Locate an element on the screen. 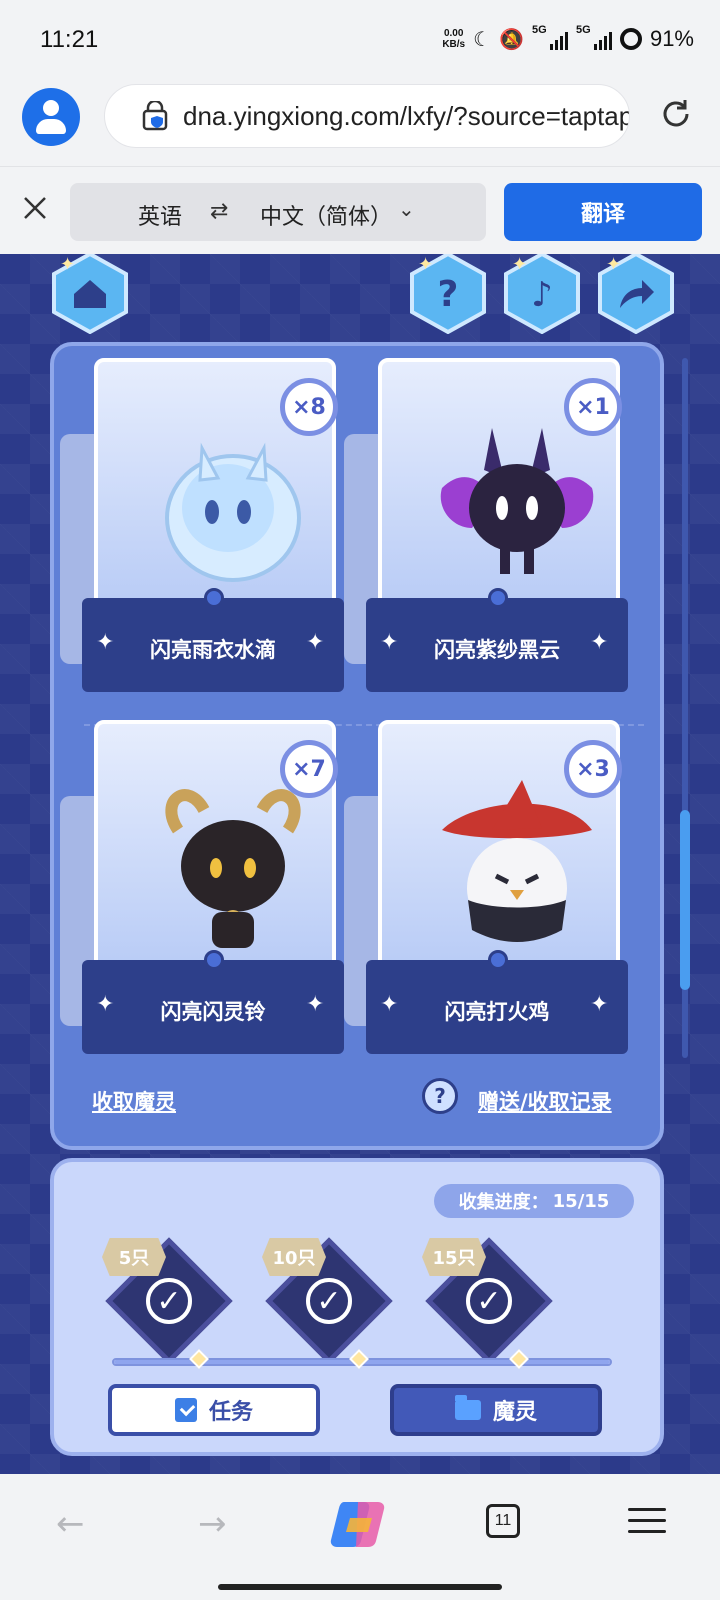  music-button: ♪ ✦ is located at coordinates (542, 294).